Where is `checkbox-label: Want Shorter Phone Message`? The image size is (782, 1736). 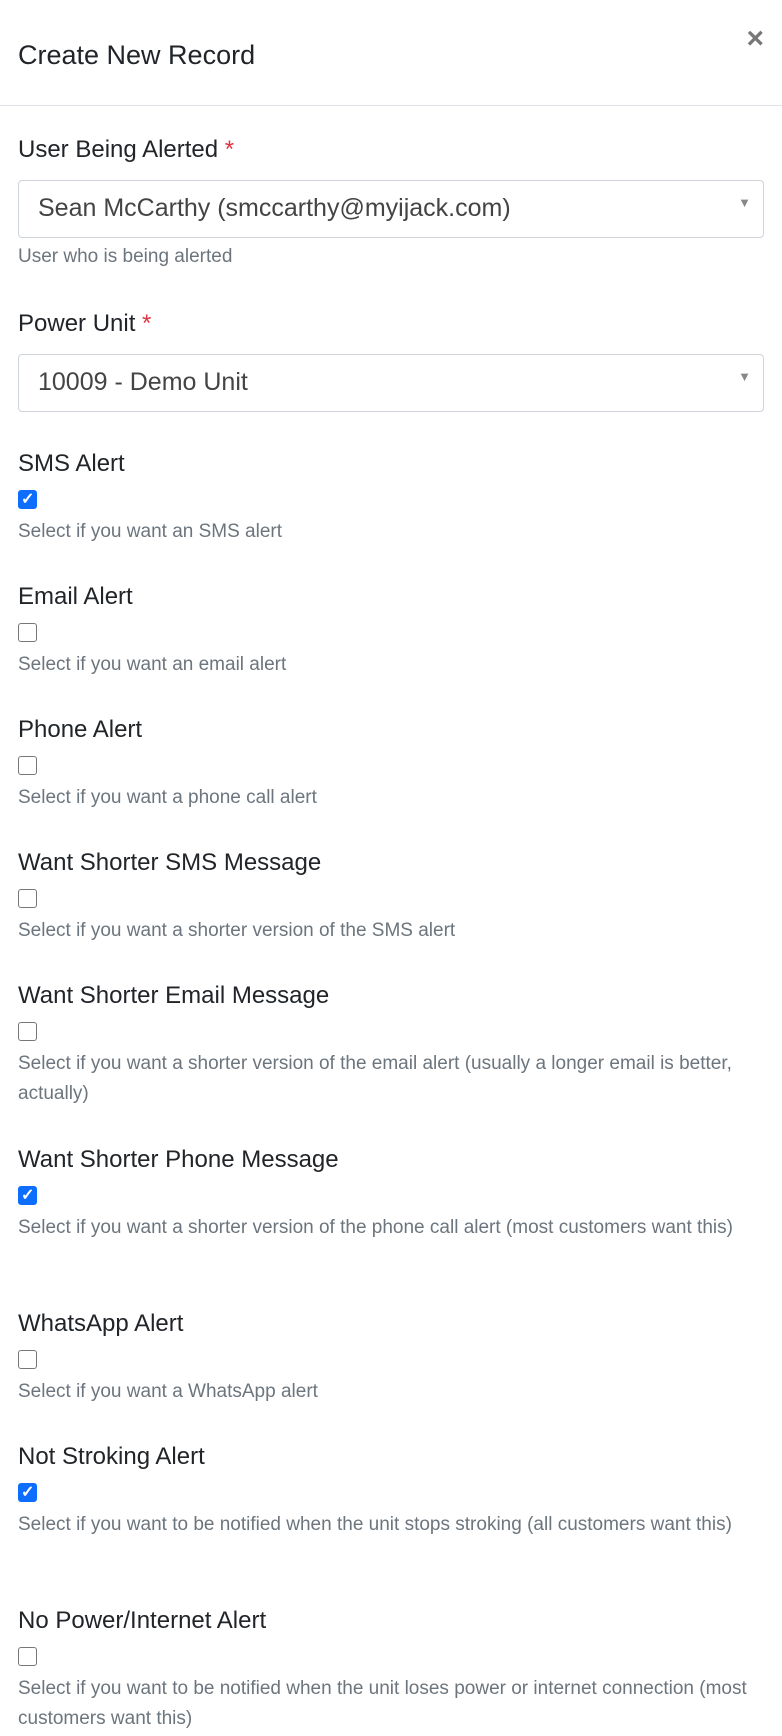
checkbox-label: Want Shorter Phone Message is located at coordinates (178, 1159).